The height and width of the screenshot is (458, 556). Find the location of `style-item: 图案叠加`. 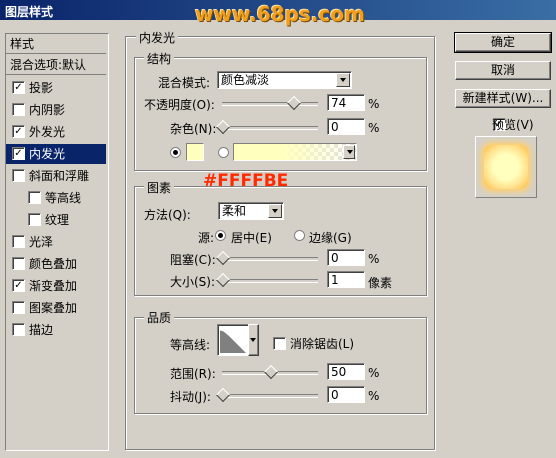

style-item: 图案叠加 is located at coordinates (56, 308).